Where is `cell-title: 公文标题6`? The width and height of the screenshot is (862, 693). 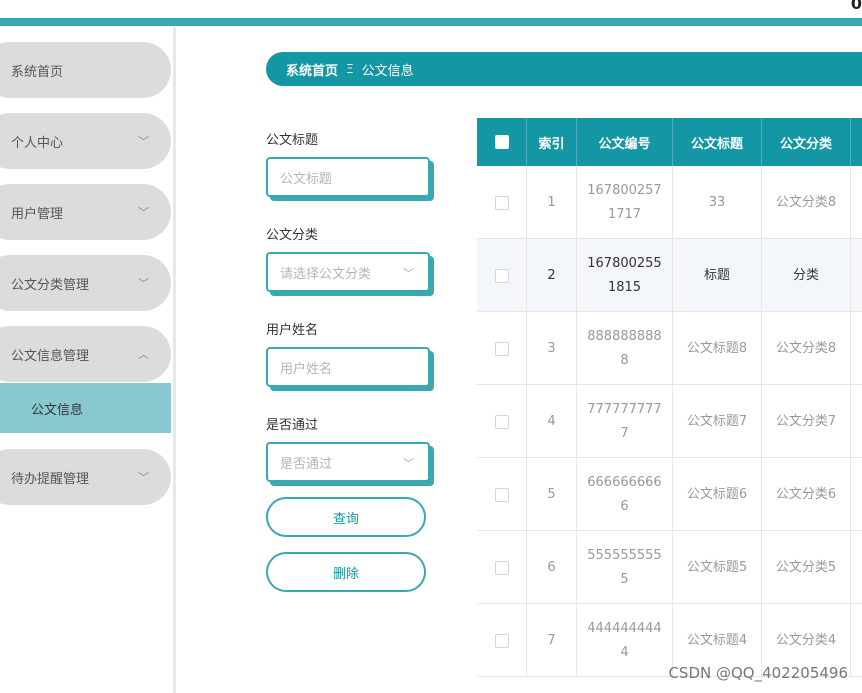
cell-title: 公文标题6 is located at coordinates (717, 494).